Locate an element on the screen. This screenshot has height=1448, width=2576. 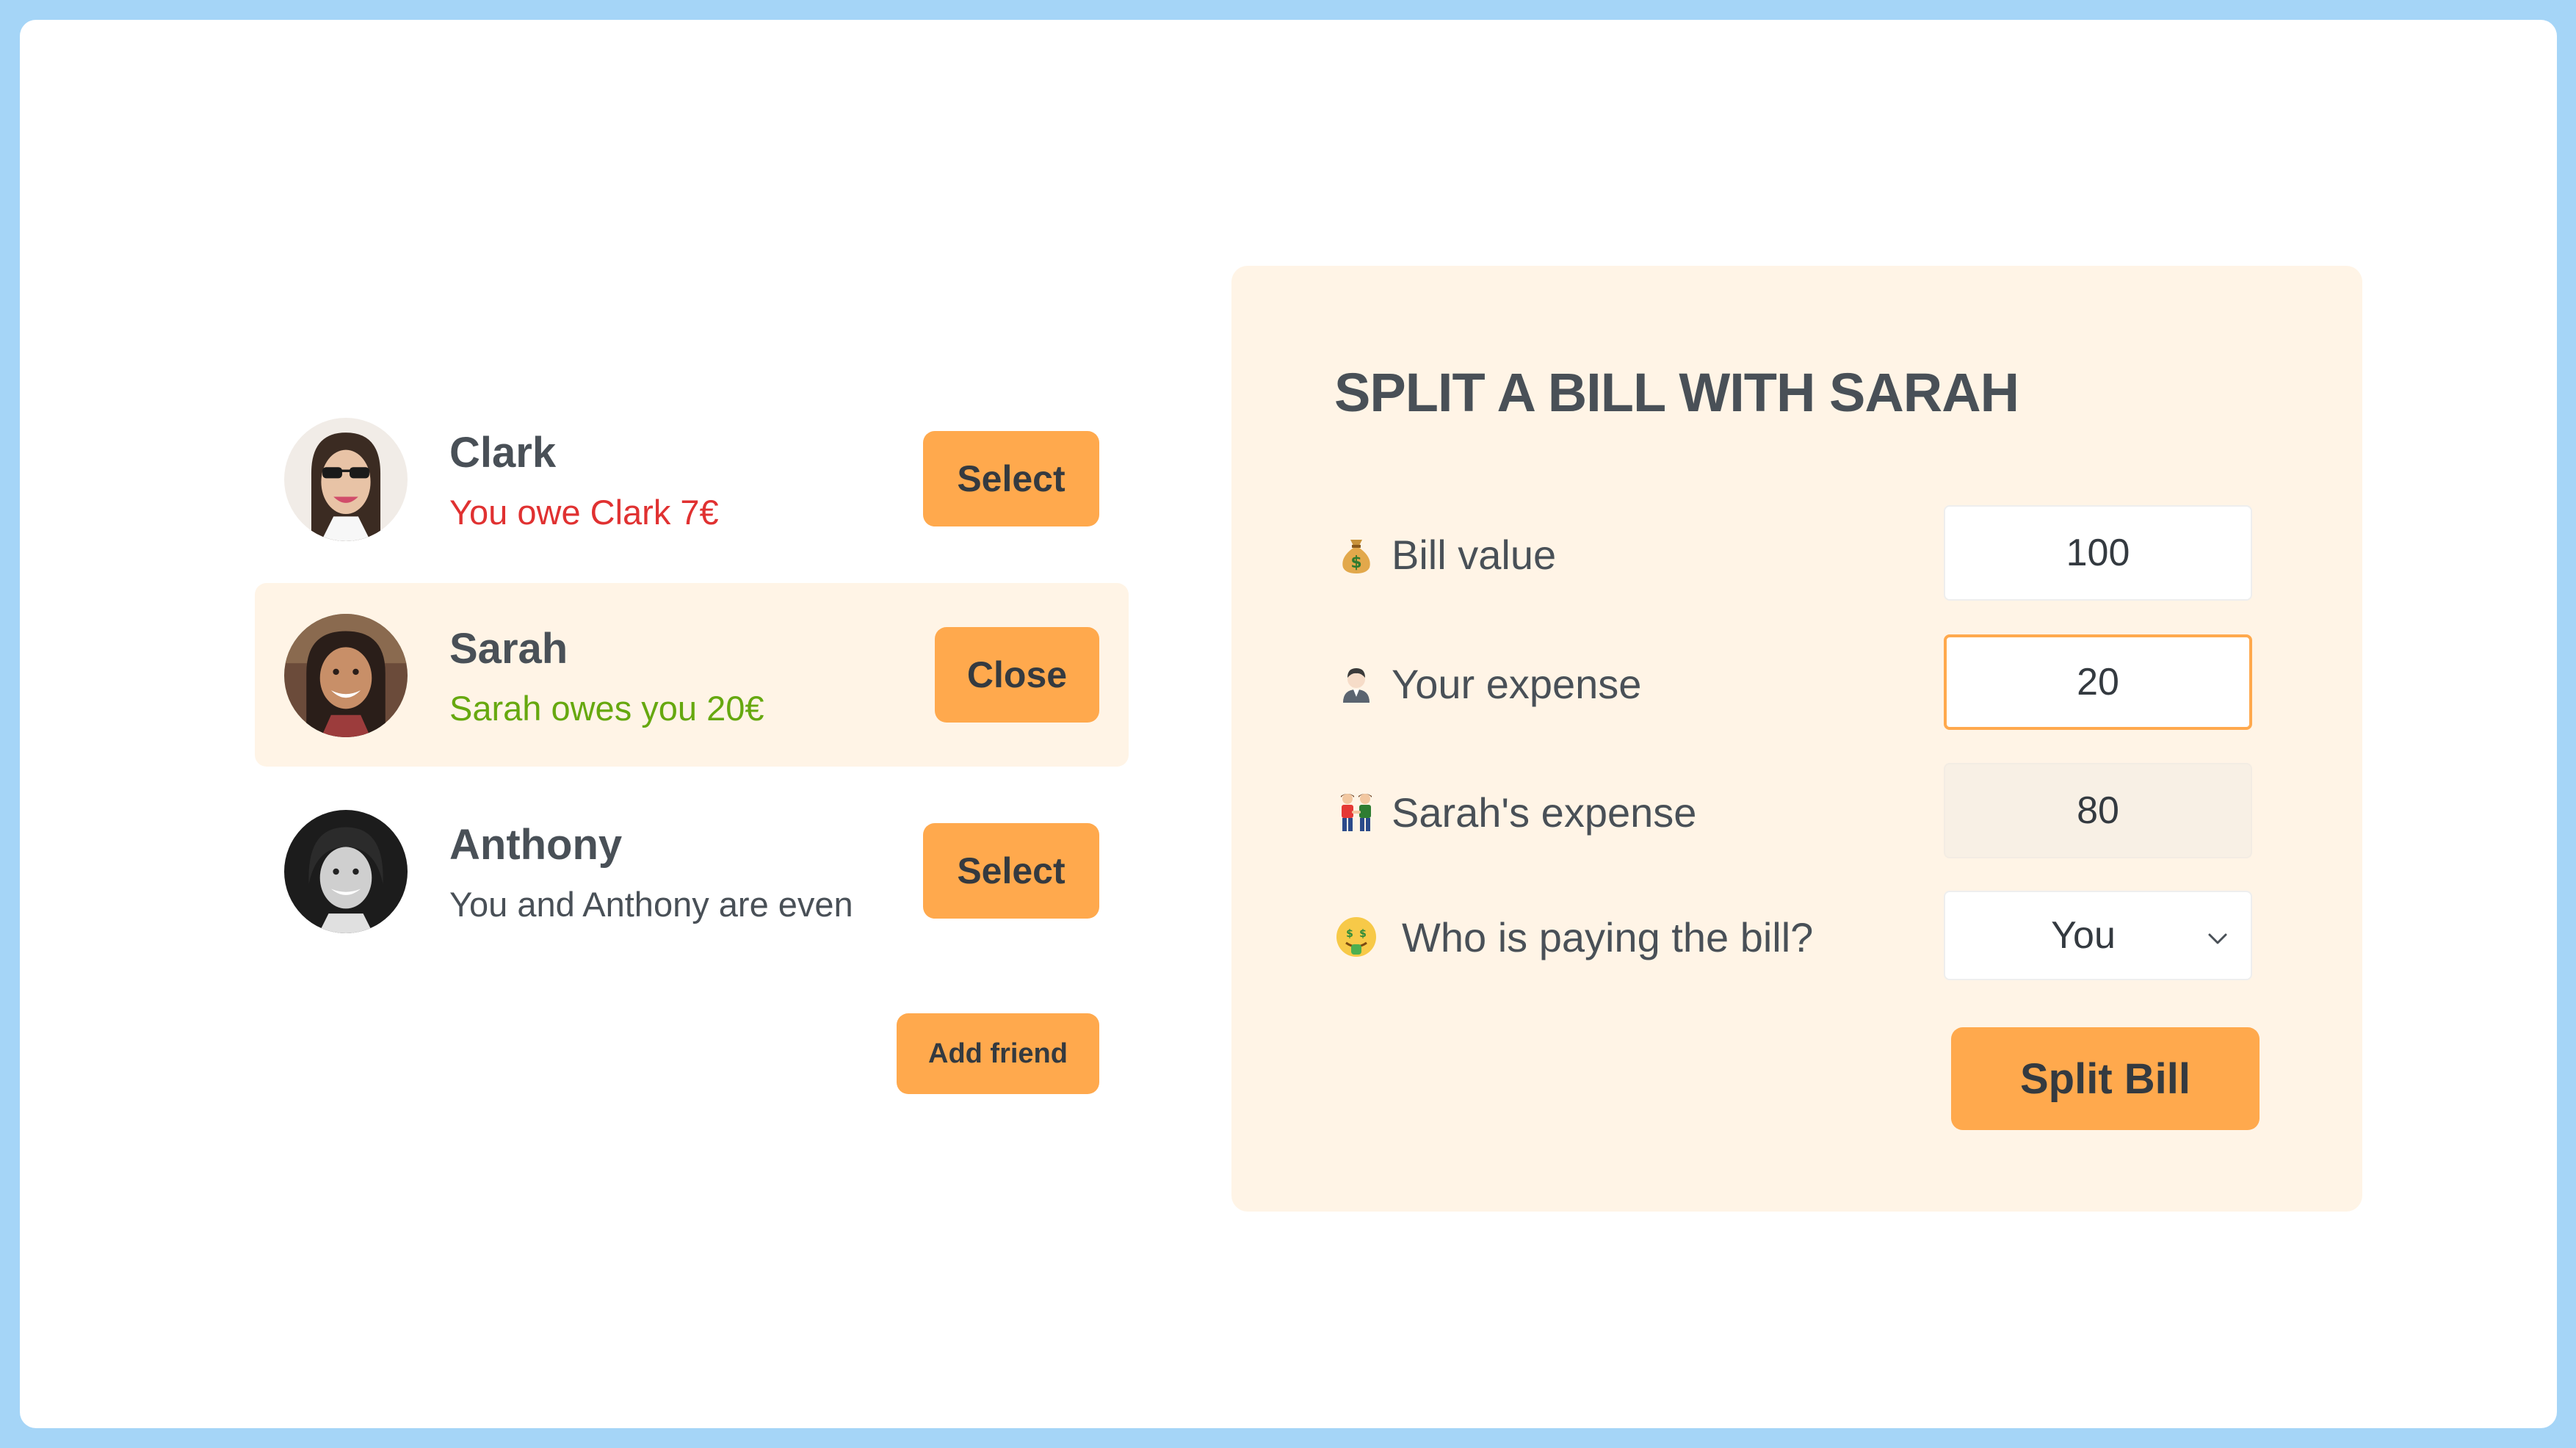
split-bill-button: Split Bill is located at coordinates (2105, 1078).